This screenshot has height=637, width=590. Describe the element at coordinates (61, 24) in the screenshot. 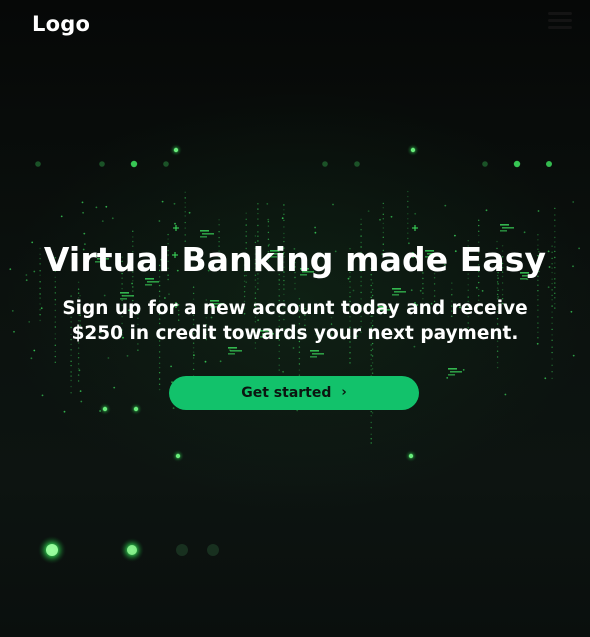

I see `logo: Logo` at that location.